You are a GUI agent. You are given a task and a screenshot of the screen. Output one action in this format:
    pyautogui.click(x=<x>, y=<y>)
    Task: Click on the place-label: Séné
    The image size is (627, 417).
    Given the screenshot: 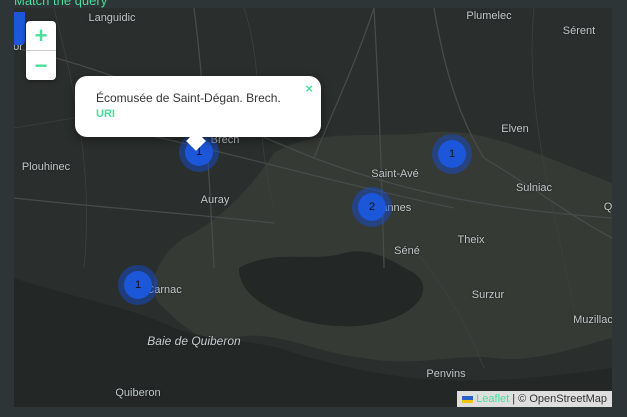 What is the action you would take?
    pyautogui.click(x=407, y=251)
    